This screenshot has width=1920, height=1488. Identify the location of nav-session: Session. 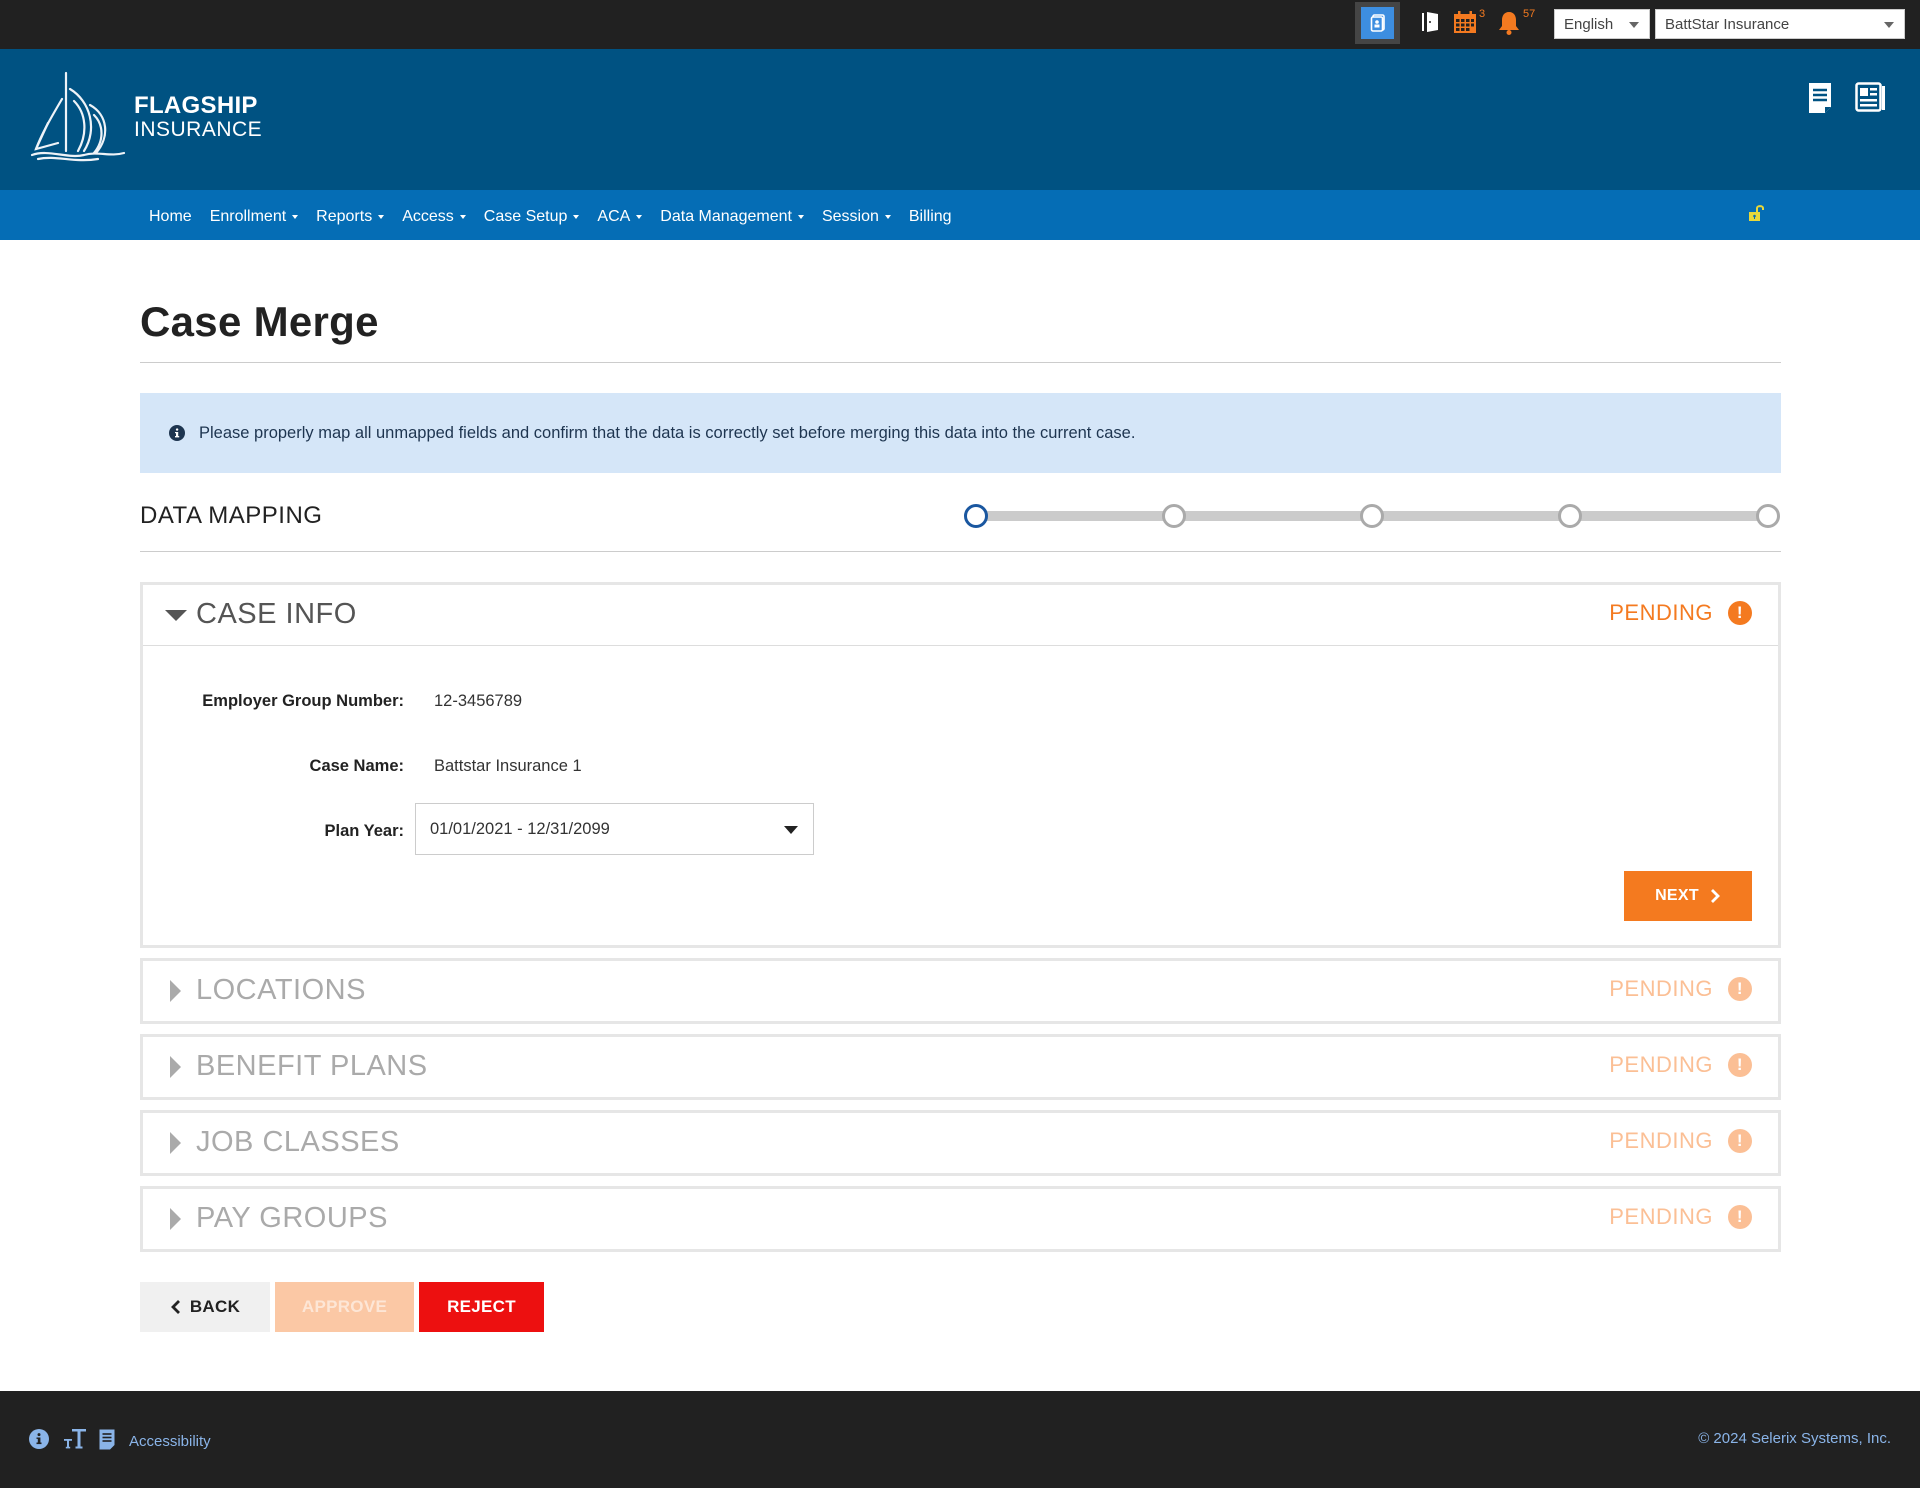
(856, 217).